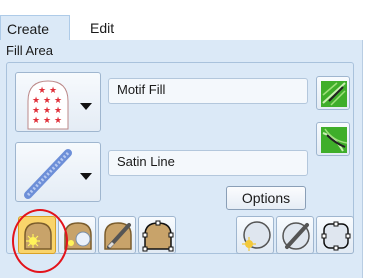  Describe the element at coordinates (266, 198) in the screenshot. I see `options-button: Options` at that location.